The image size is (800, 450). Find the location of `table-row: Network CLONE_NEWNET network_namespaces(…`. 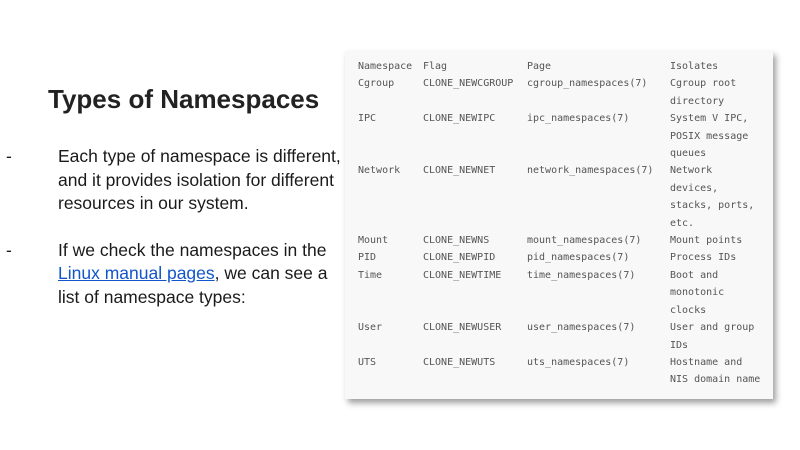

table-row: Network CLONE_NEWNET network_namespaces(… is located at coordinates (562, 197).